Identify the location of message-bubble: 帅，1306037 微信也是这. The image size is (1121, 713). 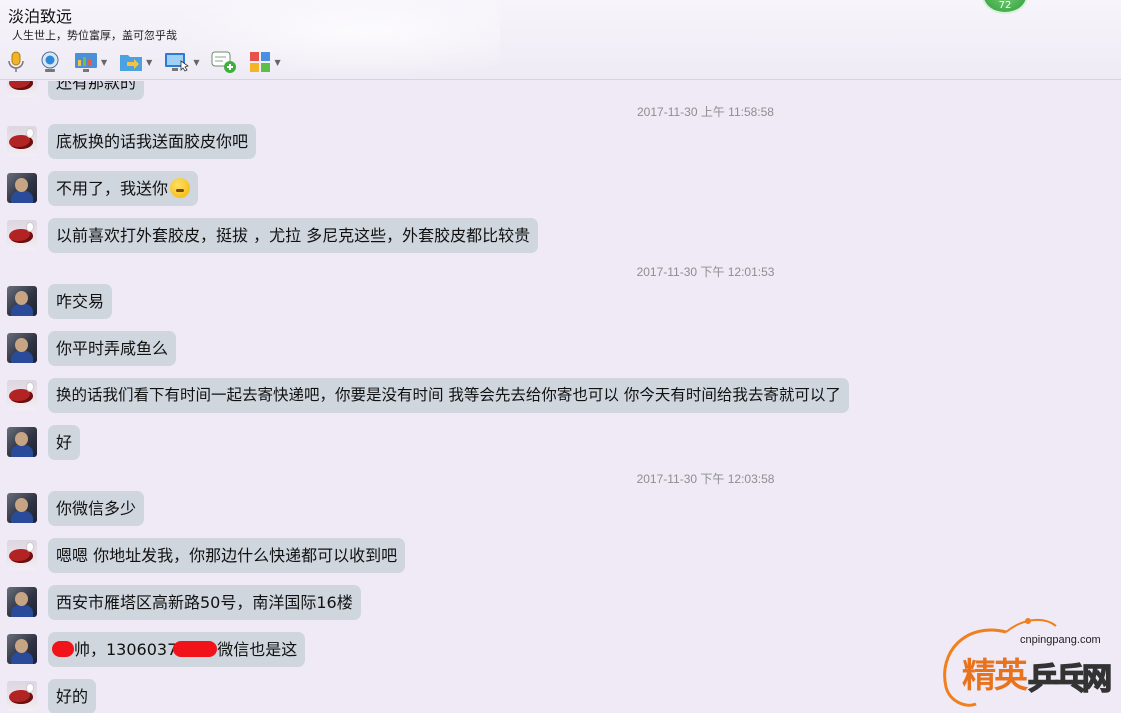
(177, 649).